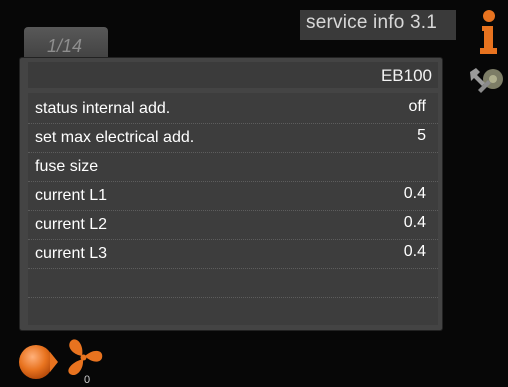  What do you see at coordinates (84, 361) in the screenshot?
I see `fan-icon: 0` at bounding box center [84, 361].